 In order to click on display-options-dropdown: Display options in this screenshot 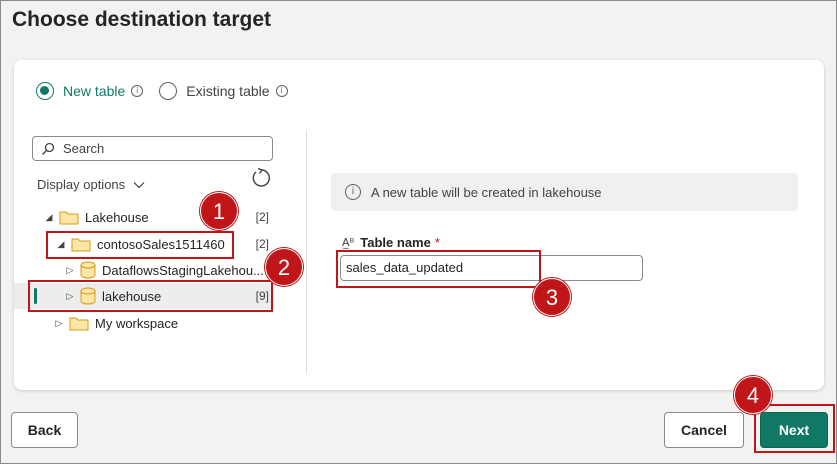, I will do `click(91, 184)`.